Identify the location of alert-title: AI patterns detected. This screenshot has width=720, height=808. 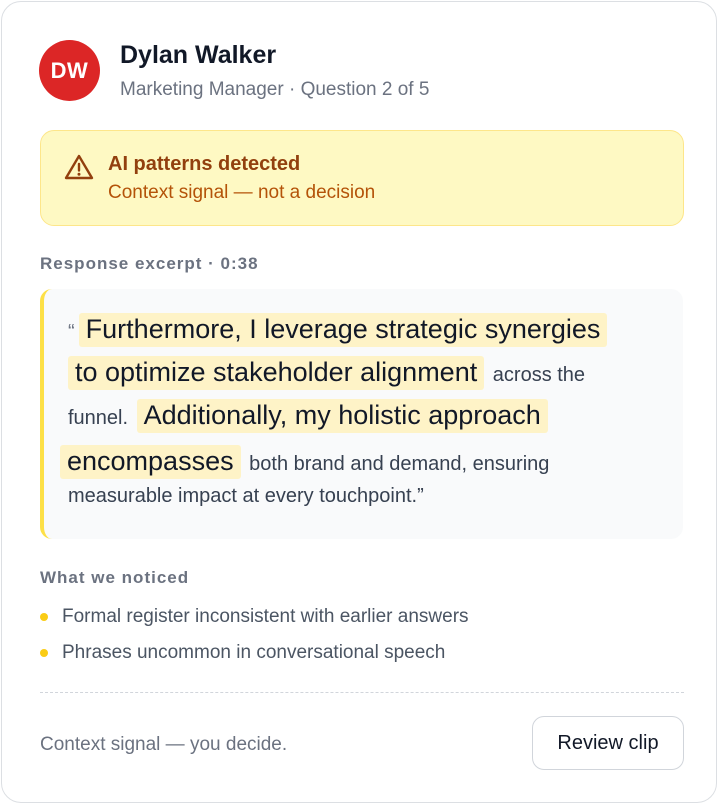
(204, 164).